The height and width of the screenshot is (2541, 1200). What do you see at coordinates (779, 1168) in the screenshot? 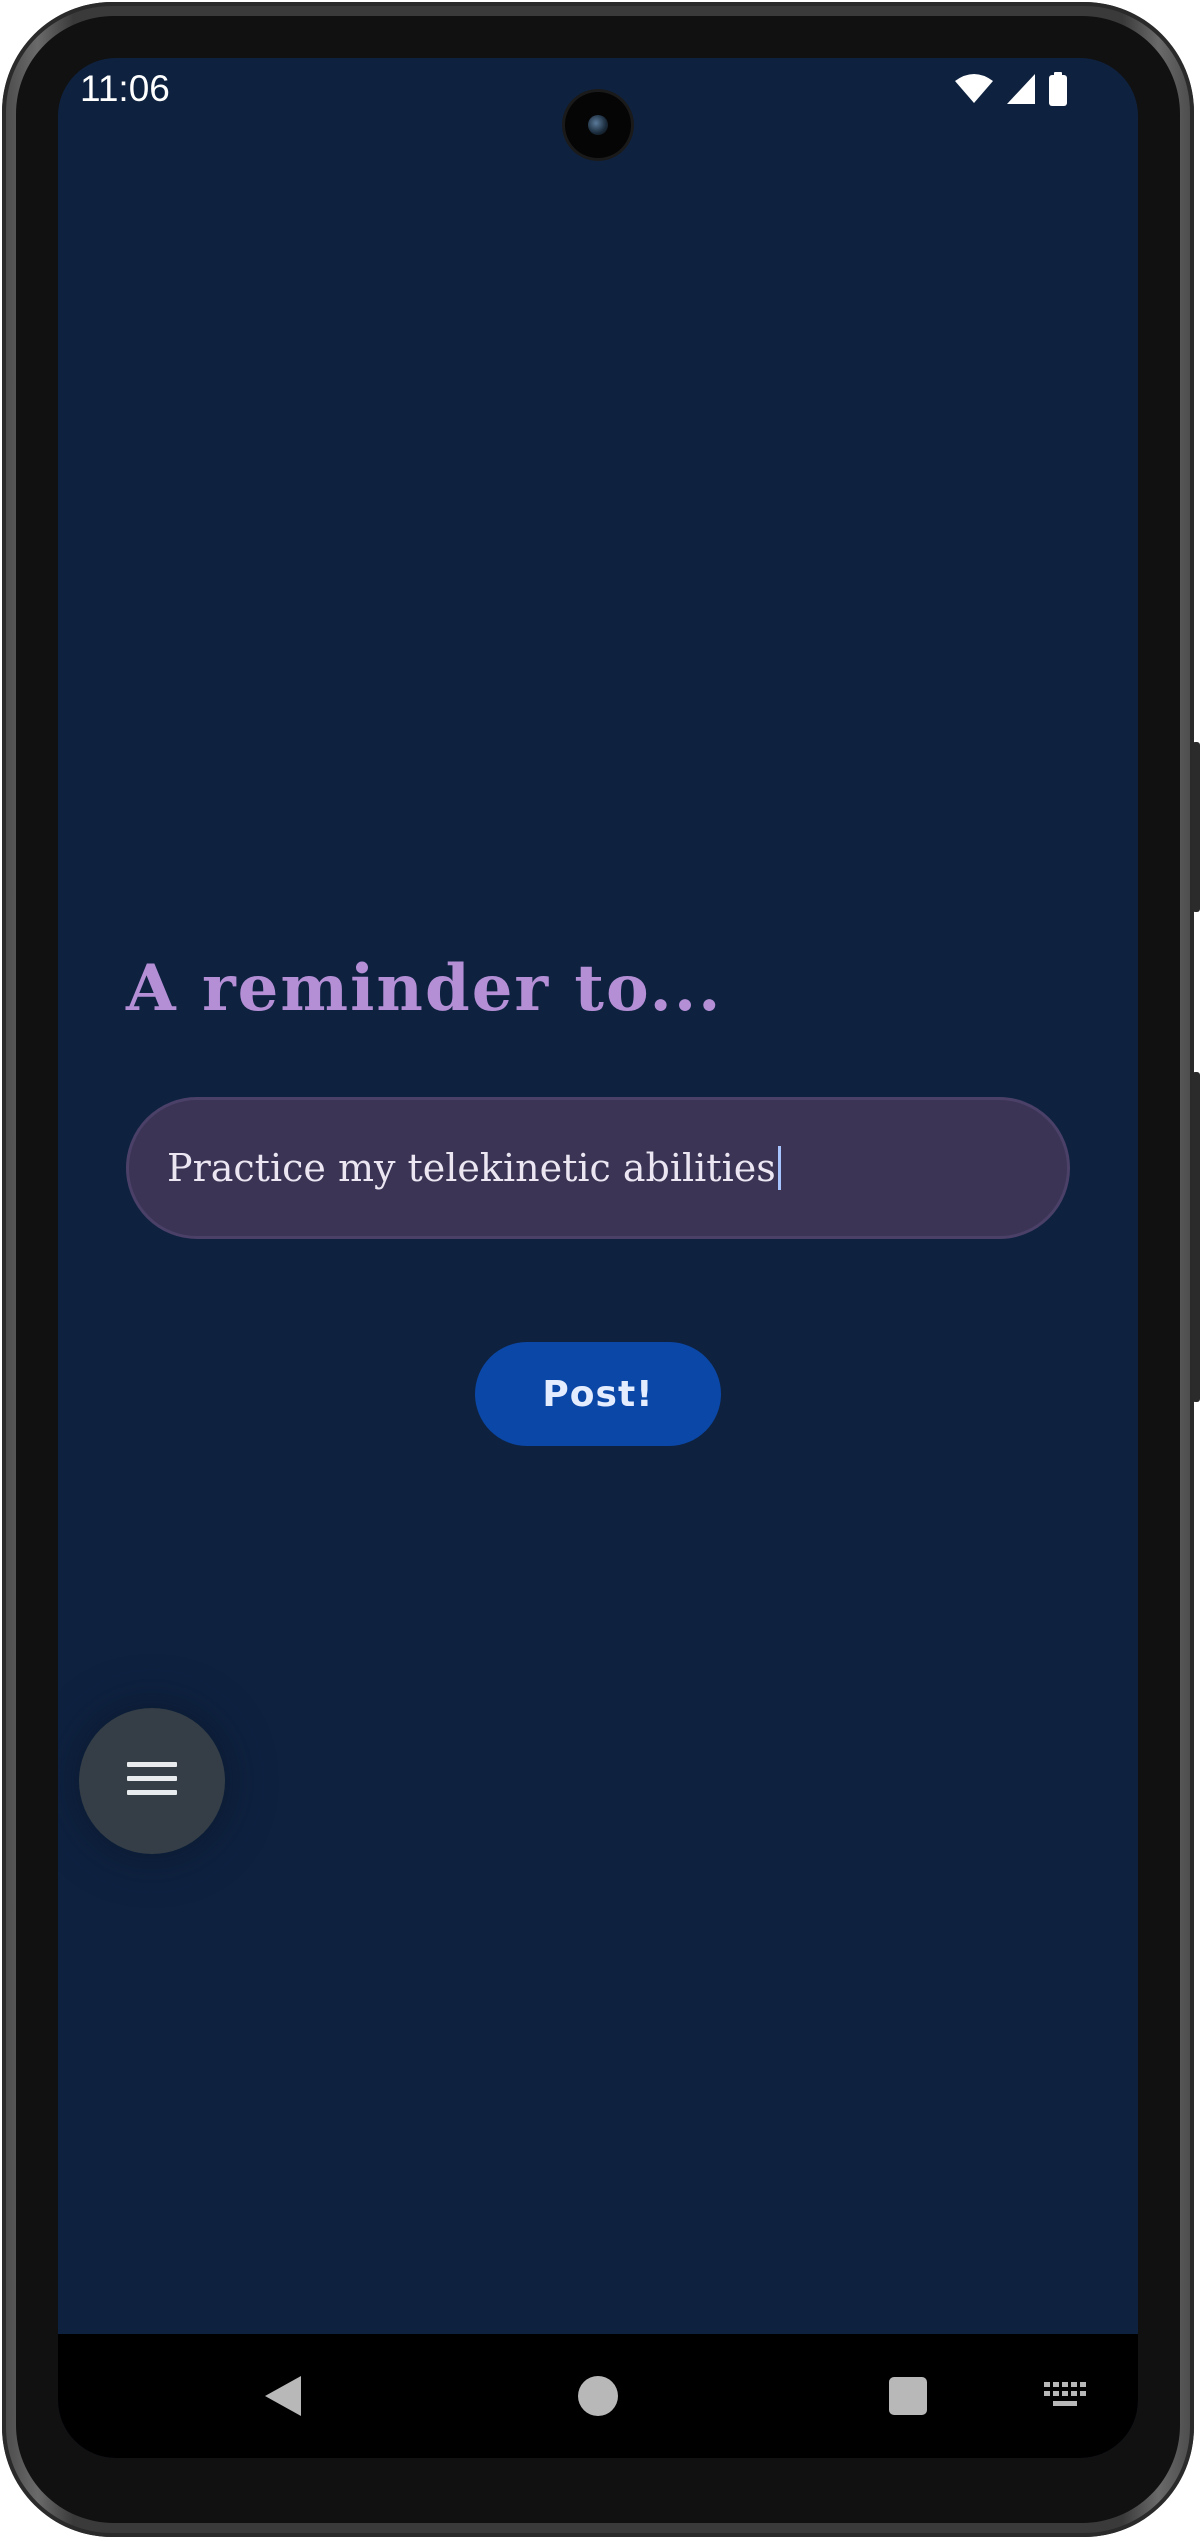
I see `text-cursor` at bounding box center [779, 1168].